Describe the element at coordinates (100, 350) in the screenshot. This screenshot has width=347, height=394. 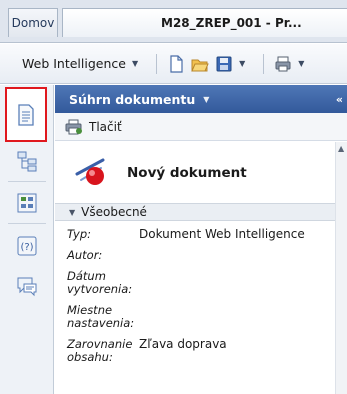
I see `property-label: Zarovnanie obsahu:` at that location.